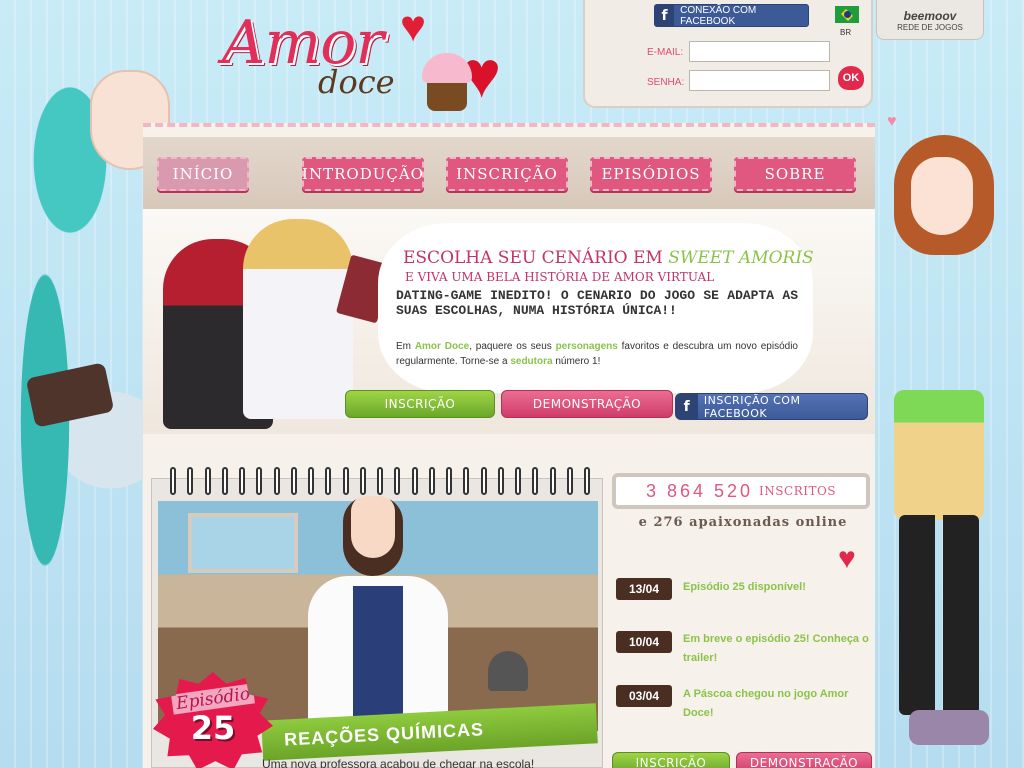 Image resolution: width=1024 pixels, height=768 pixels. Describe the element at coordinates (203, 174) in the screenshot. I see `nav-home: INÍCIO` at that location.